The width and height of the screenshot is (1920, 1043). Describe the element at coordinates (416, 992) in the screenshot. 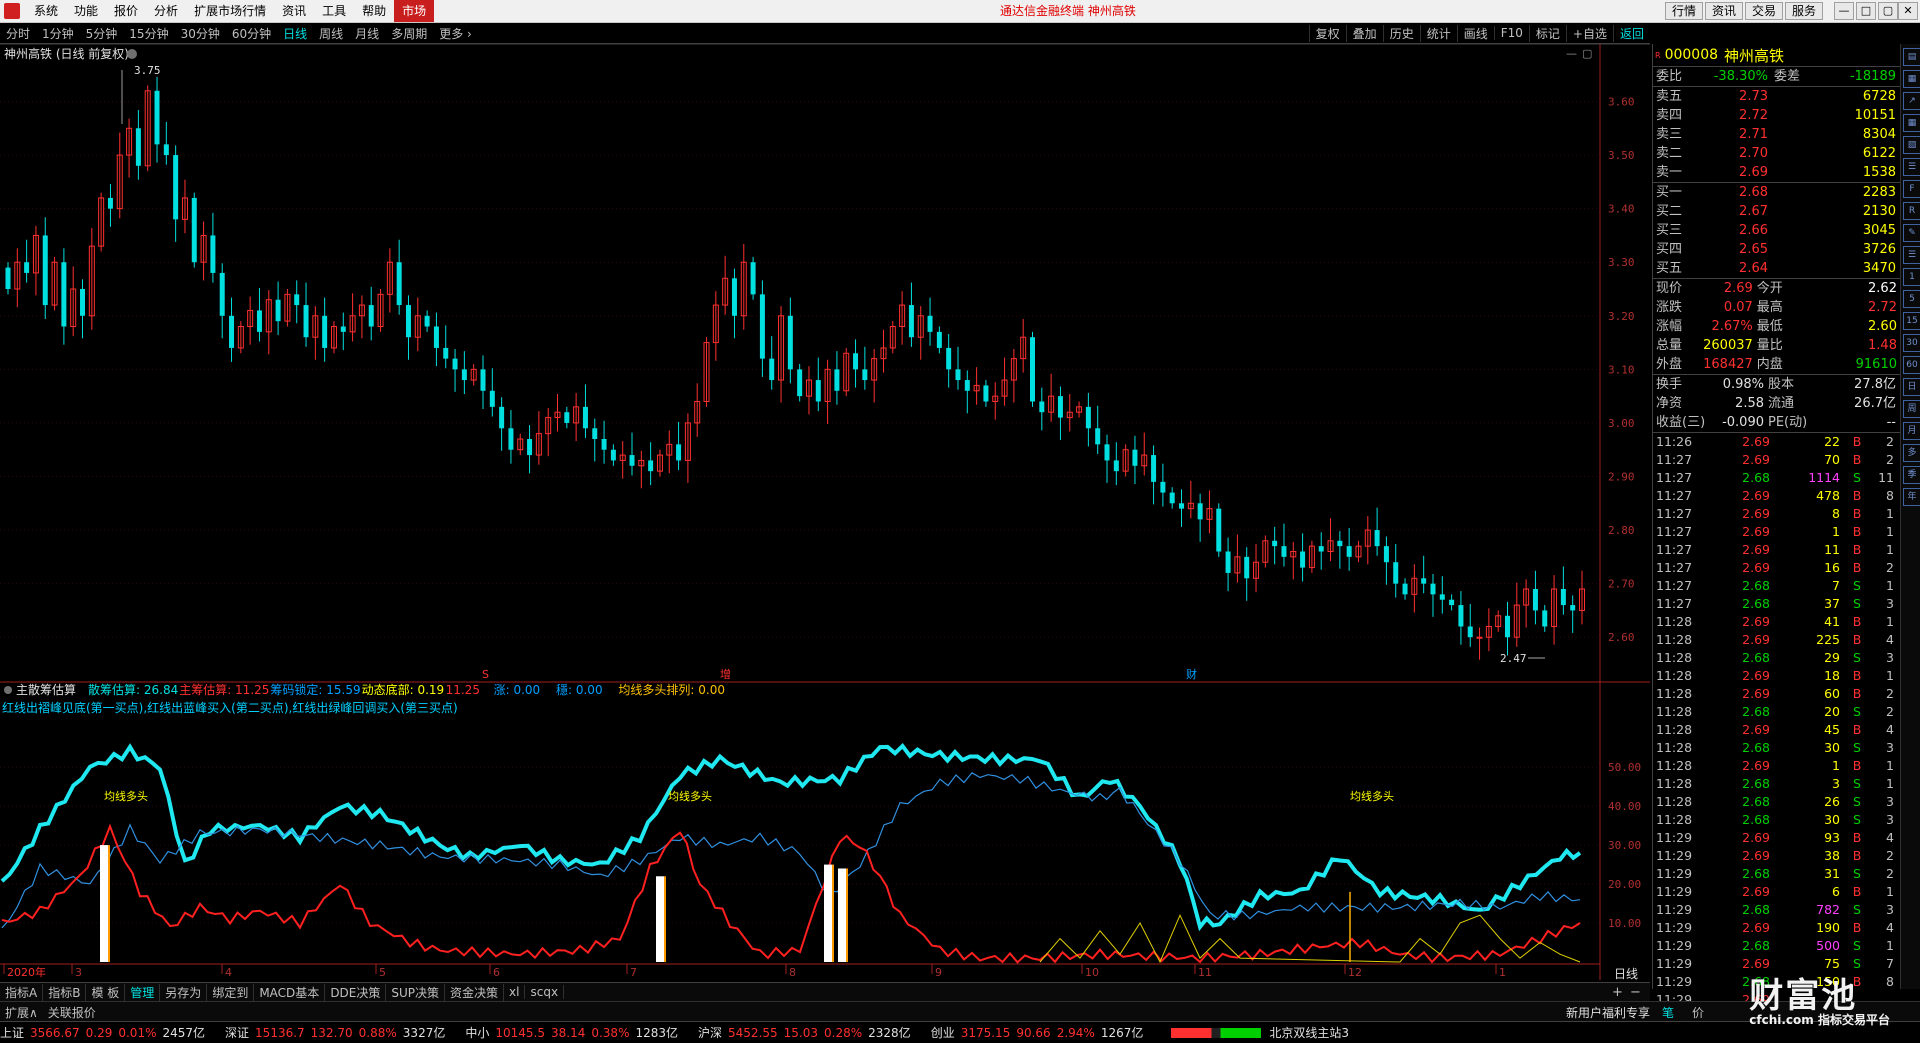

I see `indicator-tab: SUP决策` at that location.